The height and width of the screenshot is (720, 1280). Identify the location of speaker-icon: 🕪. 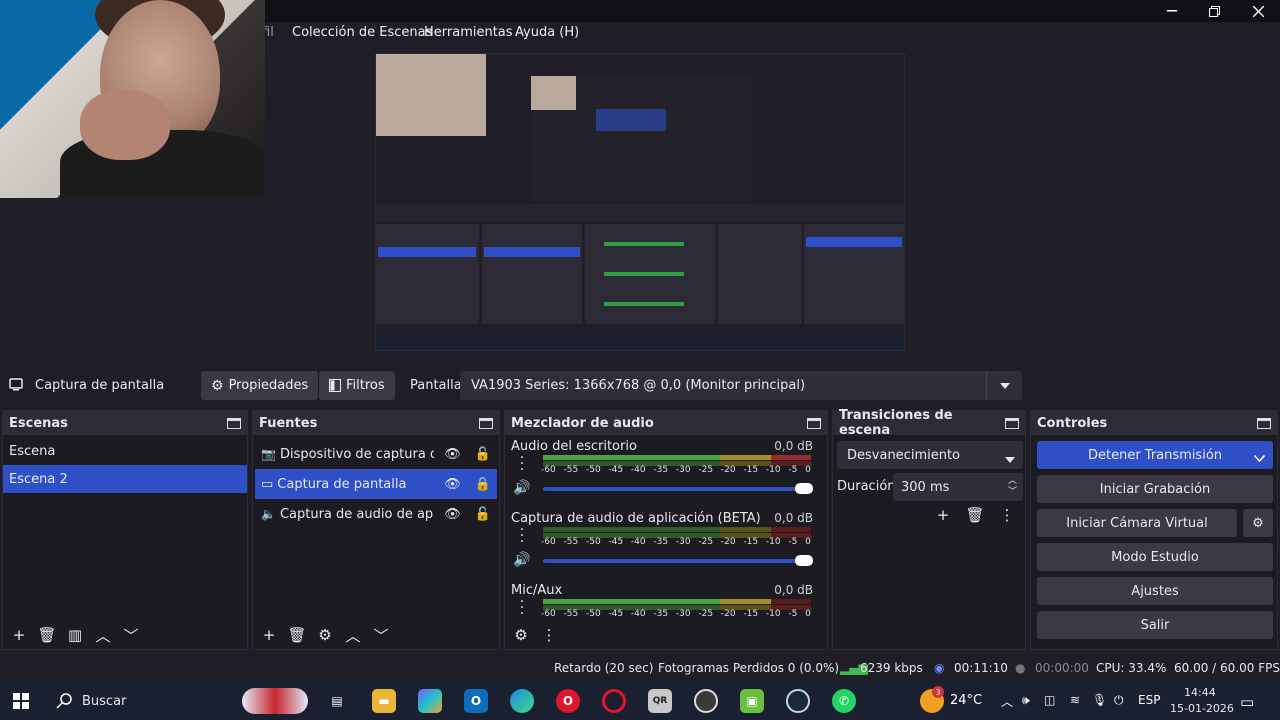
(1026, 700).